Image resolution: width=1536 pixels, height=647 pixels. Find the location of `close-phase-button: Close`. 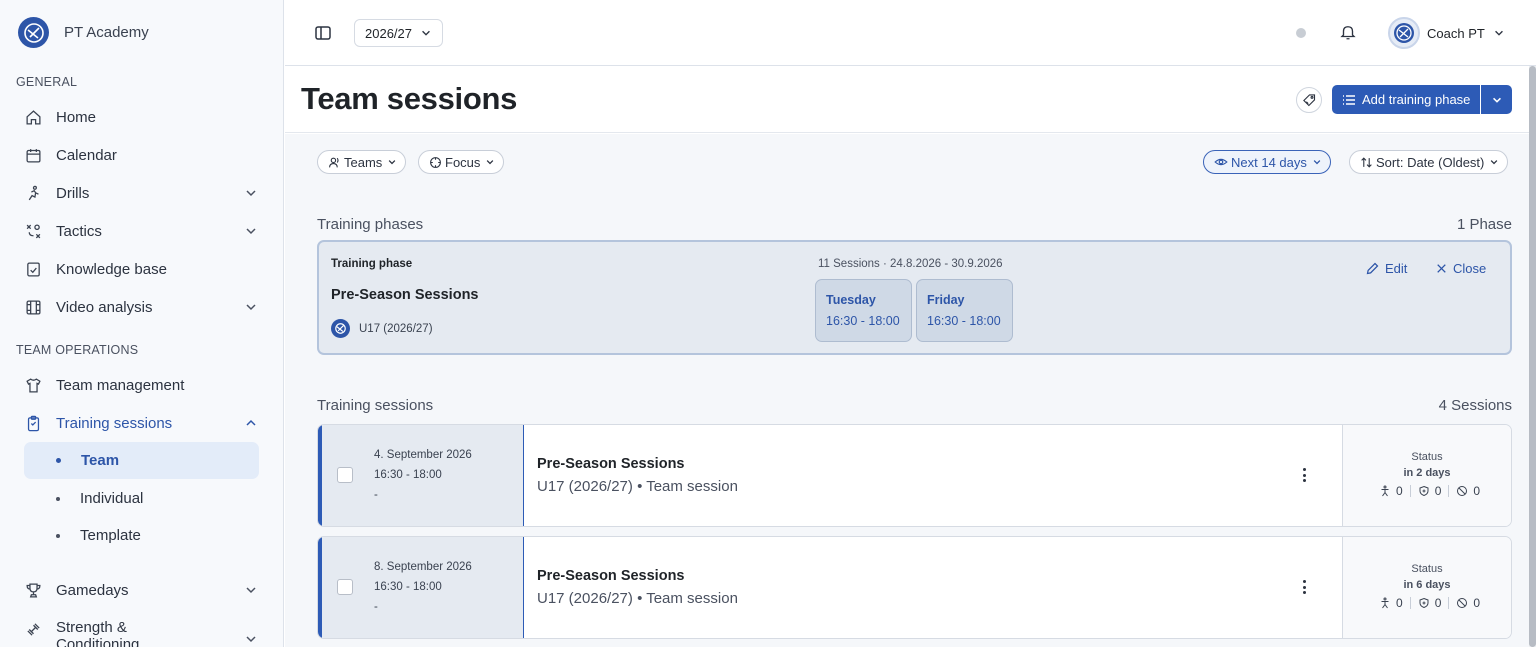

close-phase-button: Close is located at coordinates (1460, 268).